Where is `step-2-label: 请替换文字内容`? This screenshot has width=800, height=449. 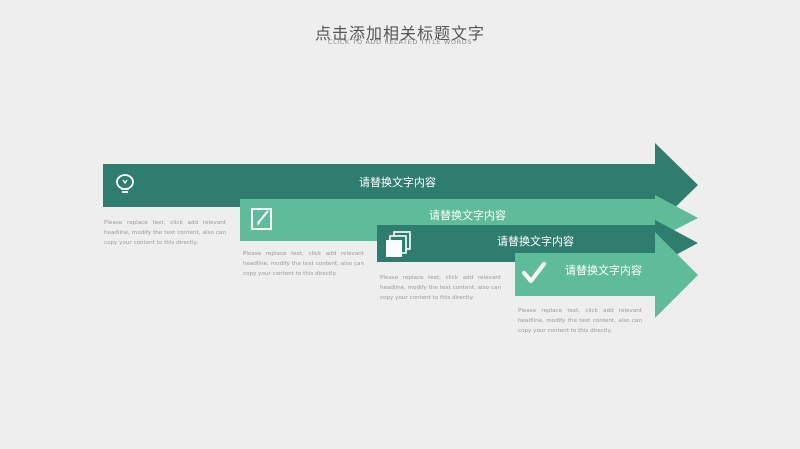
step-2-label: 请替换文字内容 is located at coordinates (467, 215).